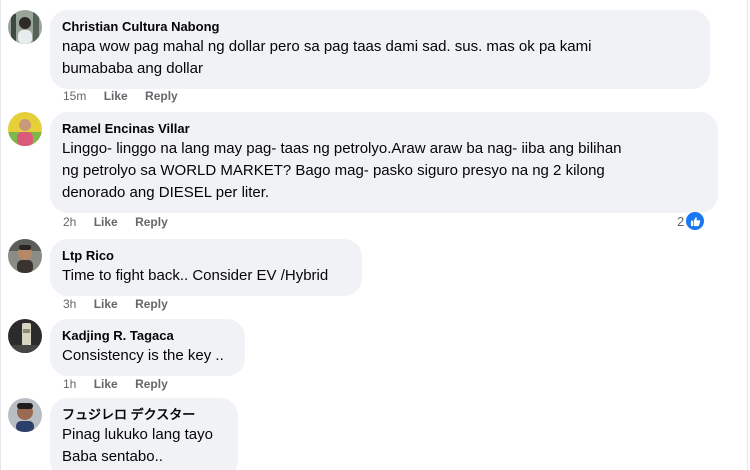  Describe the element at coordinates (143, 355) in the screenshot. I see `comment-line: Consistency is the key ..` at that location.